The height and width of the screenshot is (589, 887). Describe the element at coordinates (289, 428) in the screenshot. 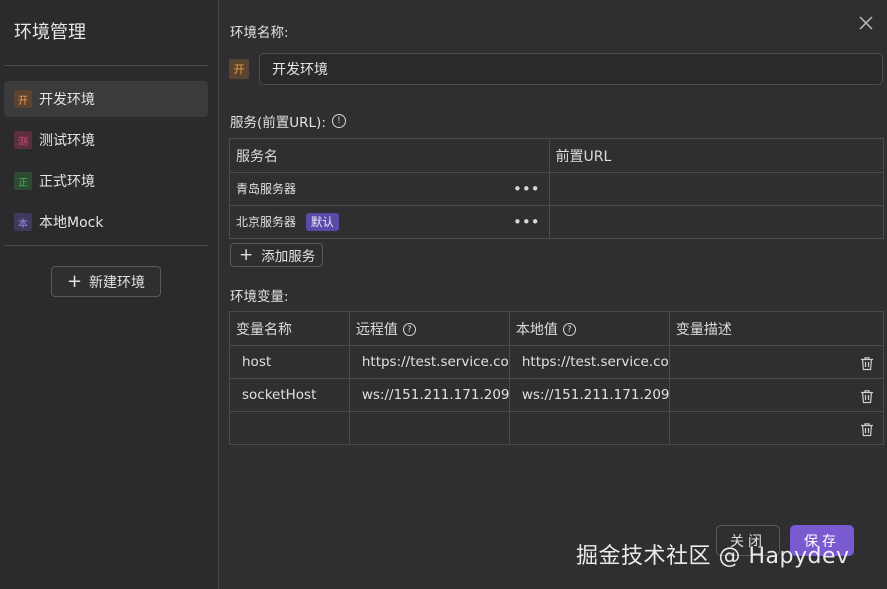

I see `var-name-cell` at that location.